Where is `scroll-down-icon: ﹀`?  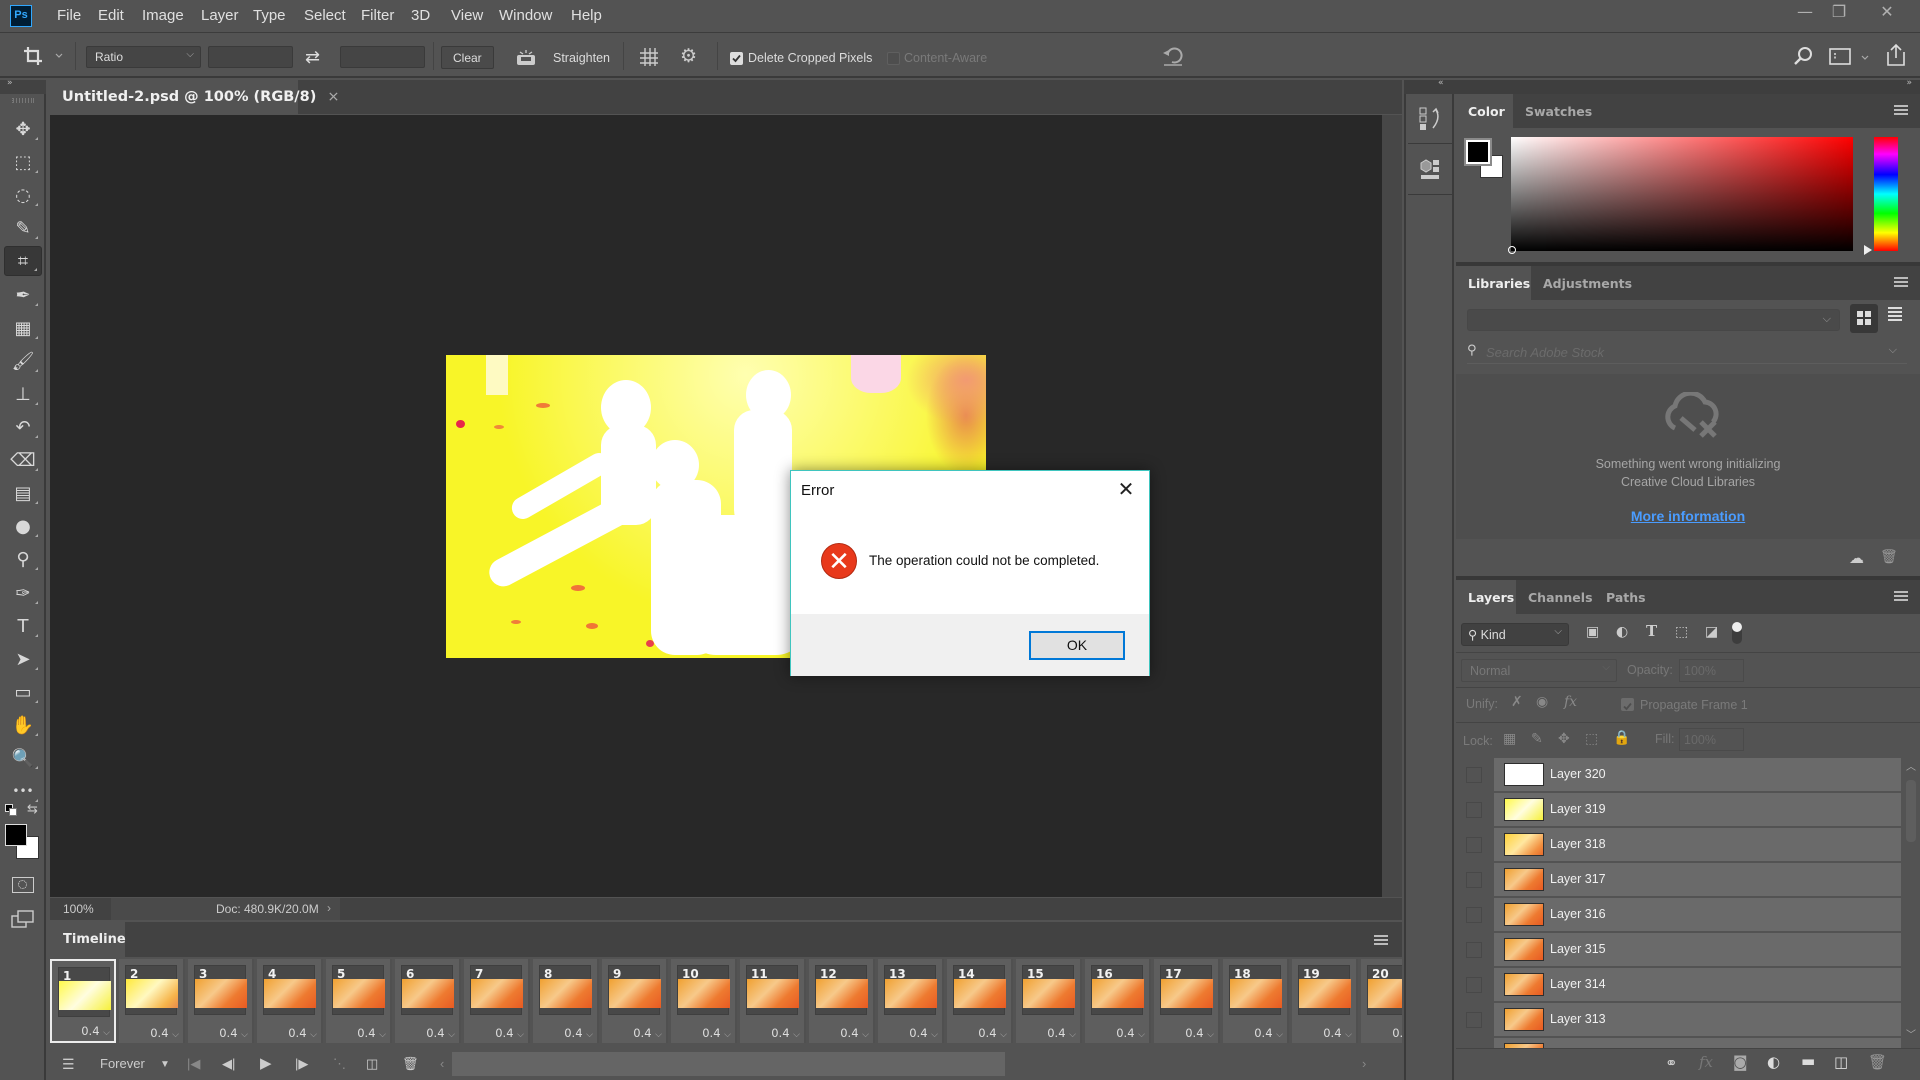
scroll-down-icon: ﹀ is located at coordinates (1911, 1033).